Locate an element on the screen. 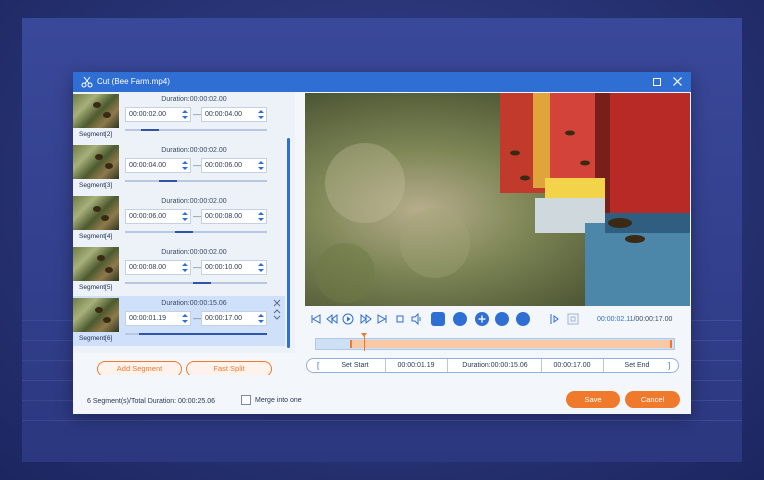  add-icon is located at coordinates (482, 319).